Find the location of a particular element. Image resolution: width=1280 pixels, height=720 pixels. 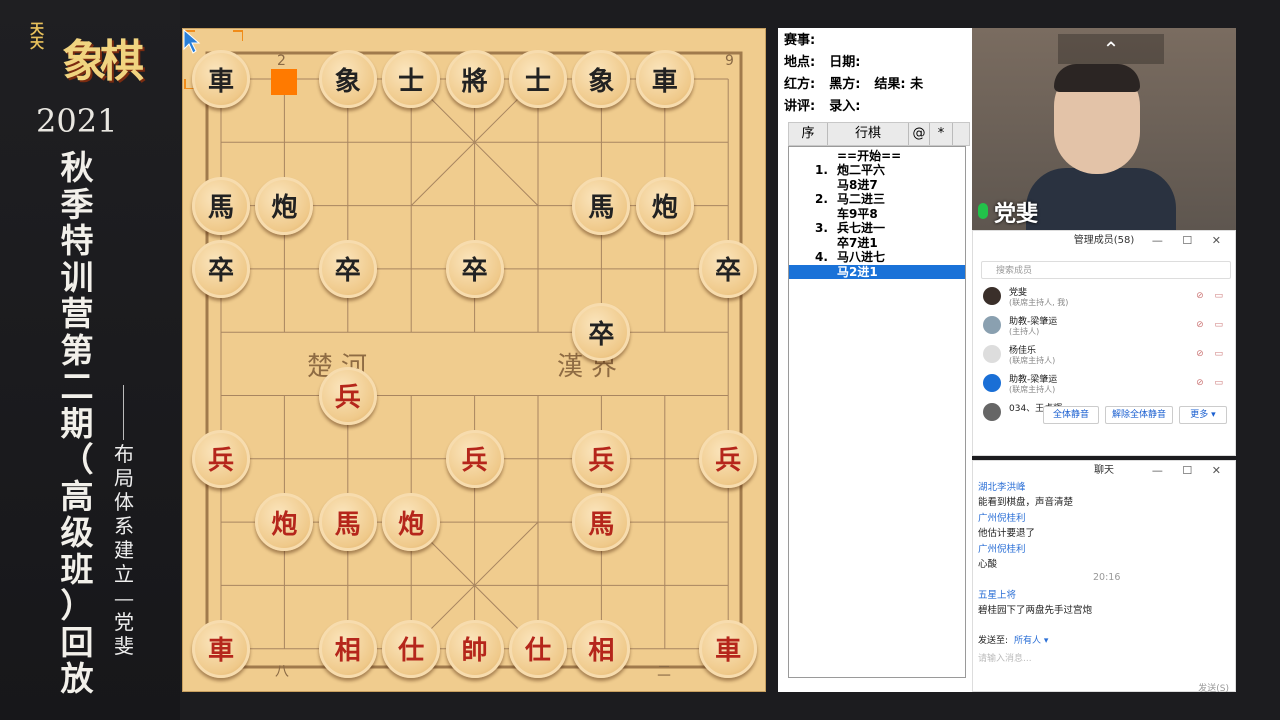

banner-title-char: 第 is located at coordinates (77, 350).